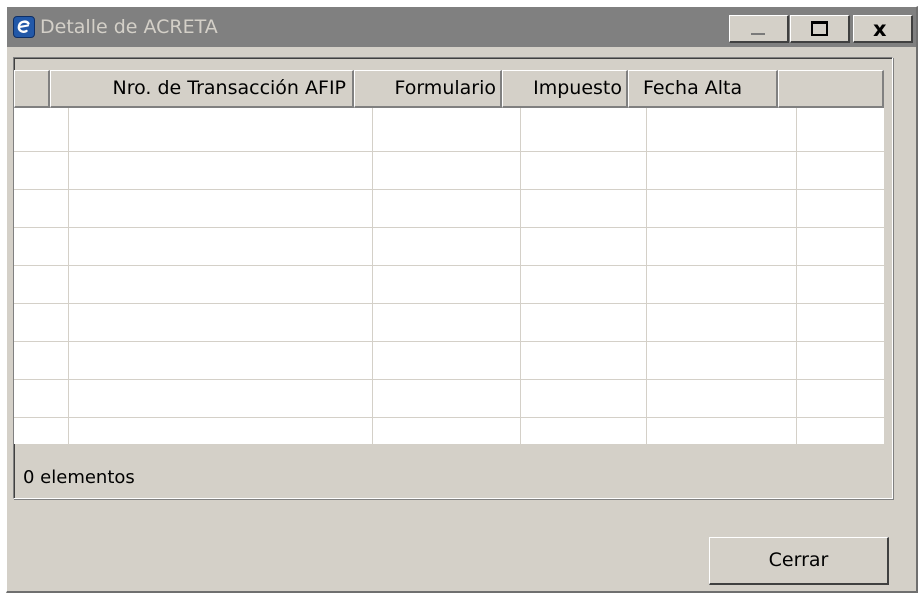 Image resolution: width=923 pixels, height=599 pixels. I want to click on maximize-icon, so click(819, 28).